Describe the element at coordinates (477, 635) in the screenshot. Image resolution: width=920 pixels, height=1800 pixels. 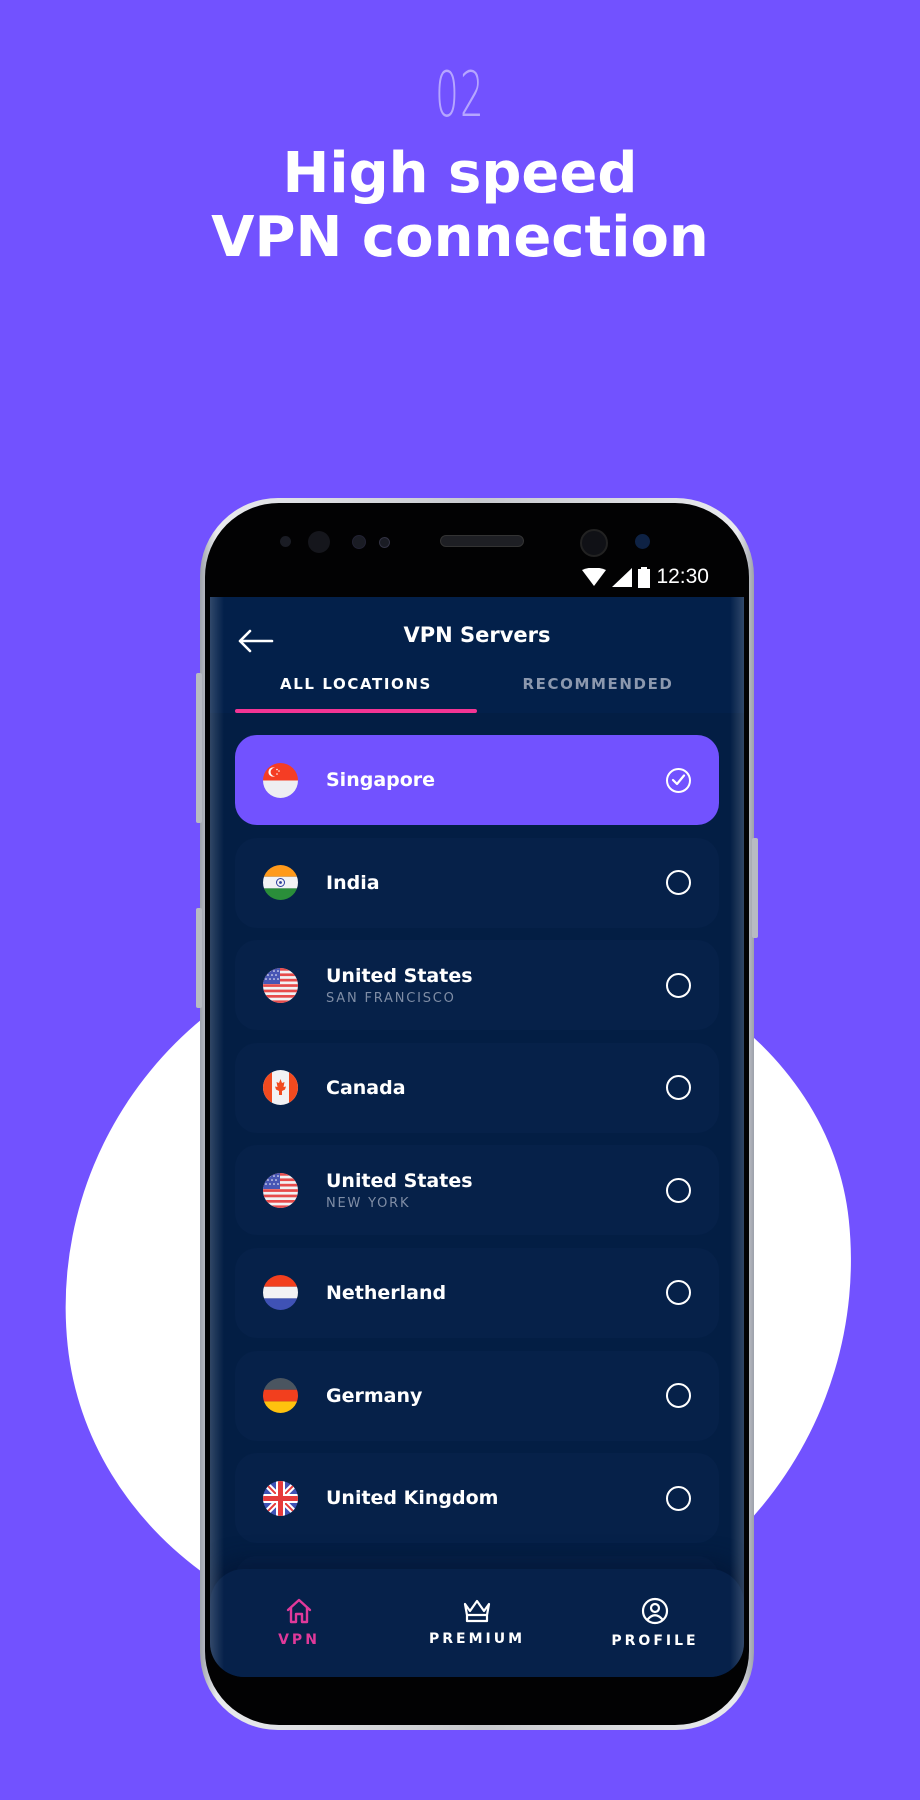
I see `page-title: VPN Servers` at that location.